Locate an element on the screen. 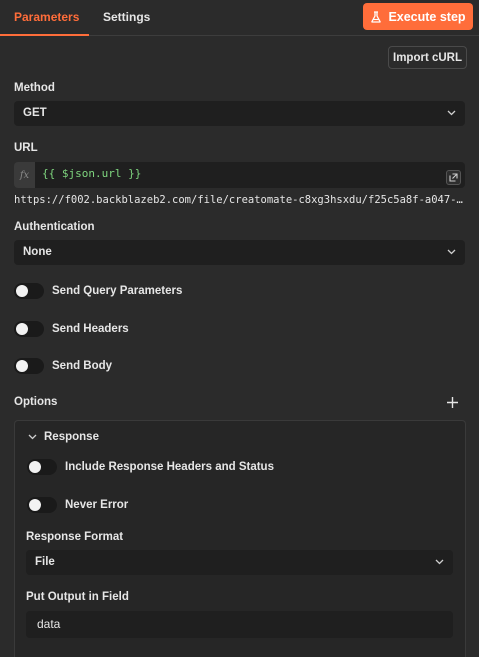 The image size is (479, 657). send-body-toggle is located at coordinates (29, 366).